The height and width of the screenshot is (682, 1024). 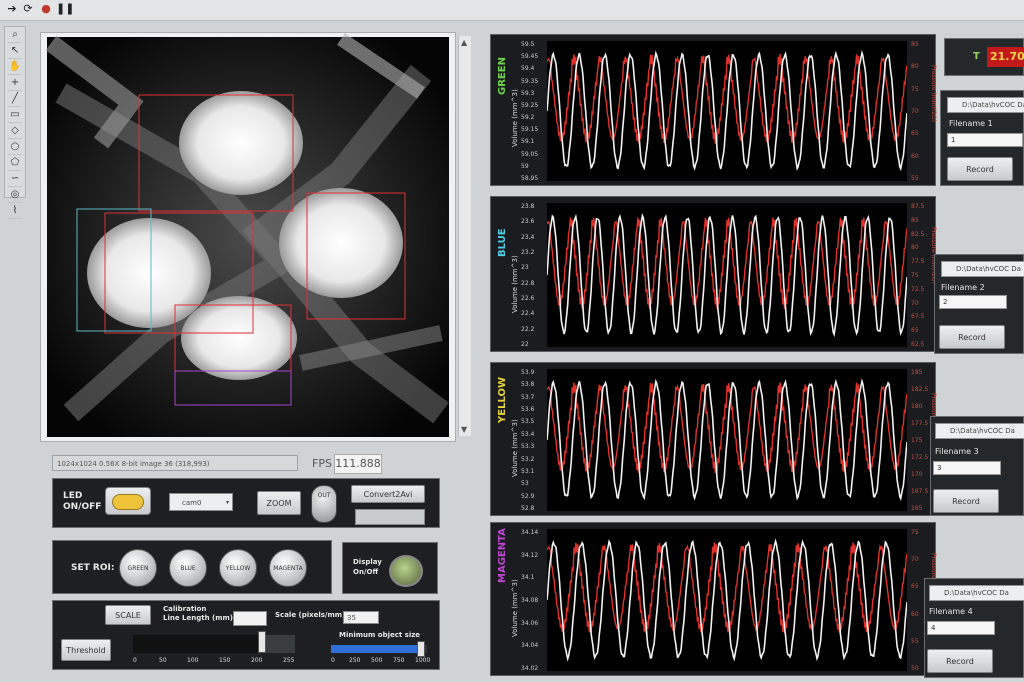 I want to click on threshold-button: Threshold, so click(x=86, y=650).